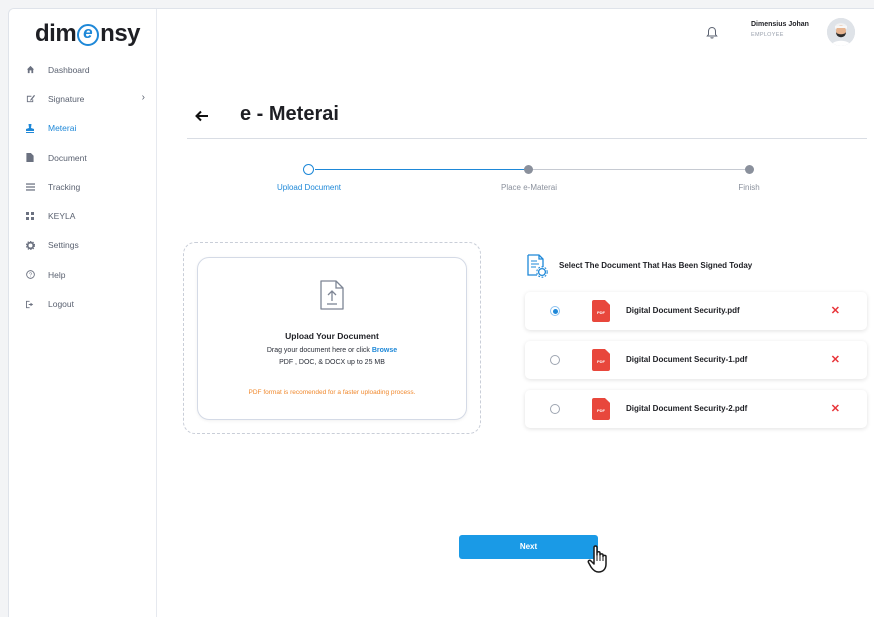 The height and width of the screenshot is (617, 874). Describe the element at coordinates (308, 169) in the screenshot. I see `step-dot-upload` at that location.